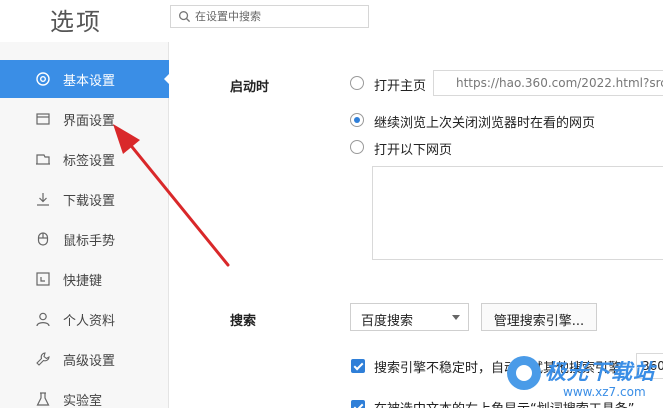 The width and height of the screenshot is (663, 408). I want to click on radio-open-homepage, so click(357, 83).